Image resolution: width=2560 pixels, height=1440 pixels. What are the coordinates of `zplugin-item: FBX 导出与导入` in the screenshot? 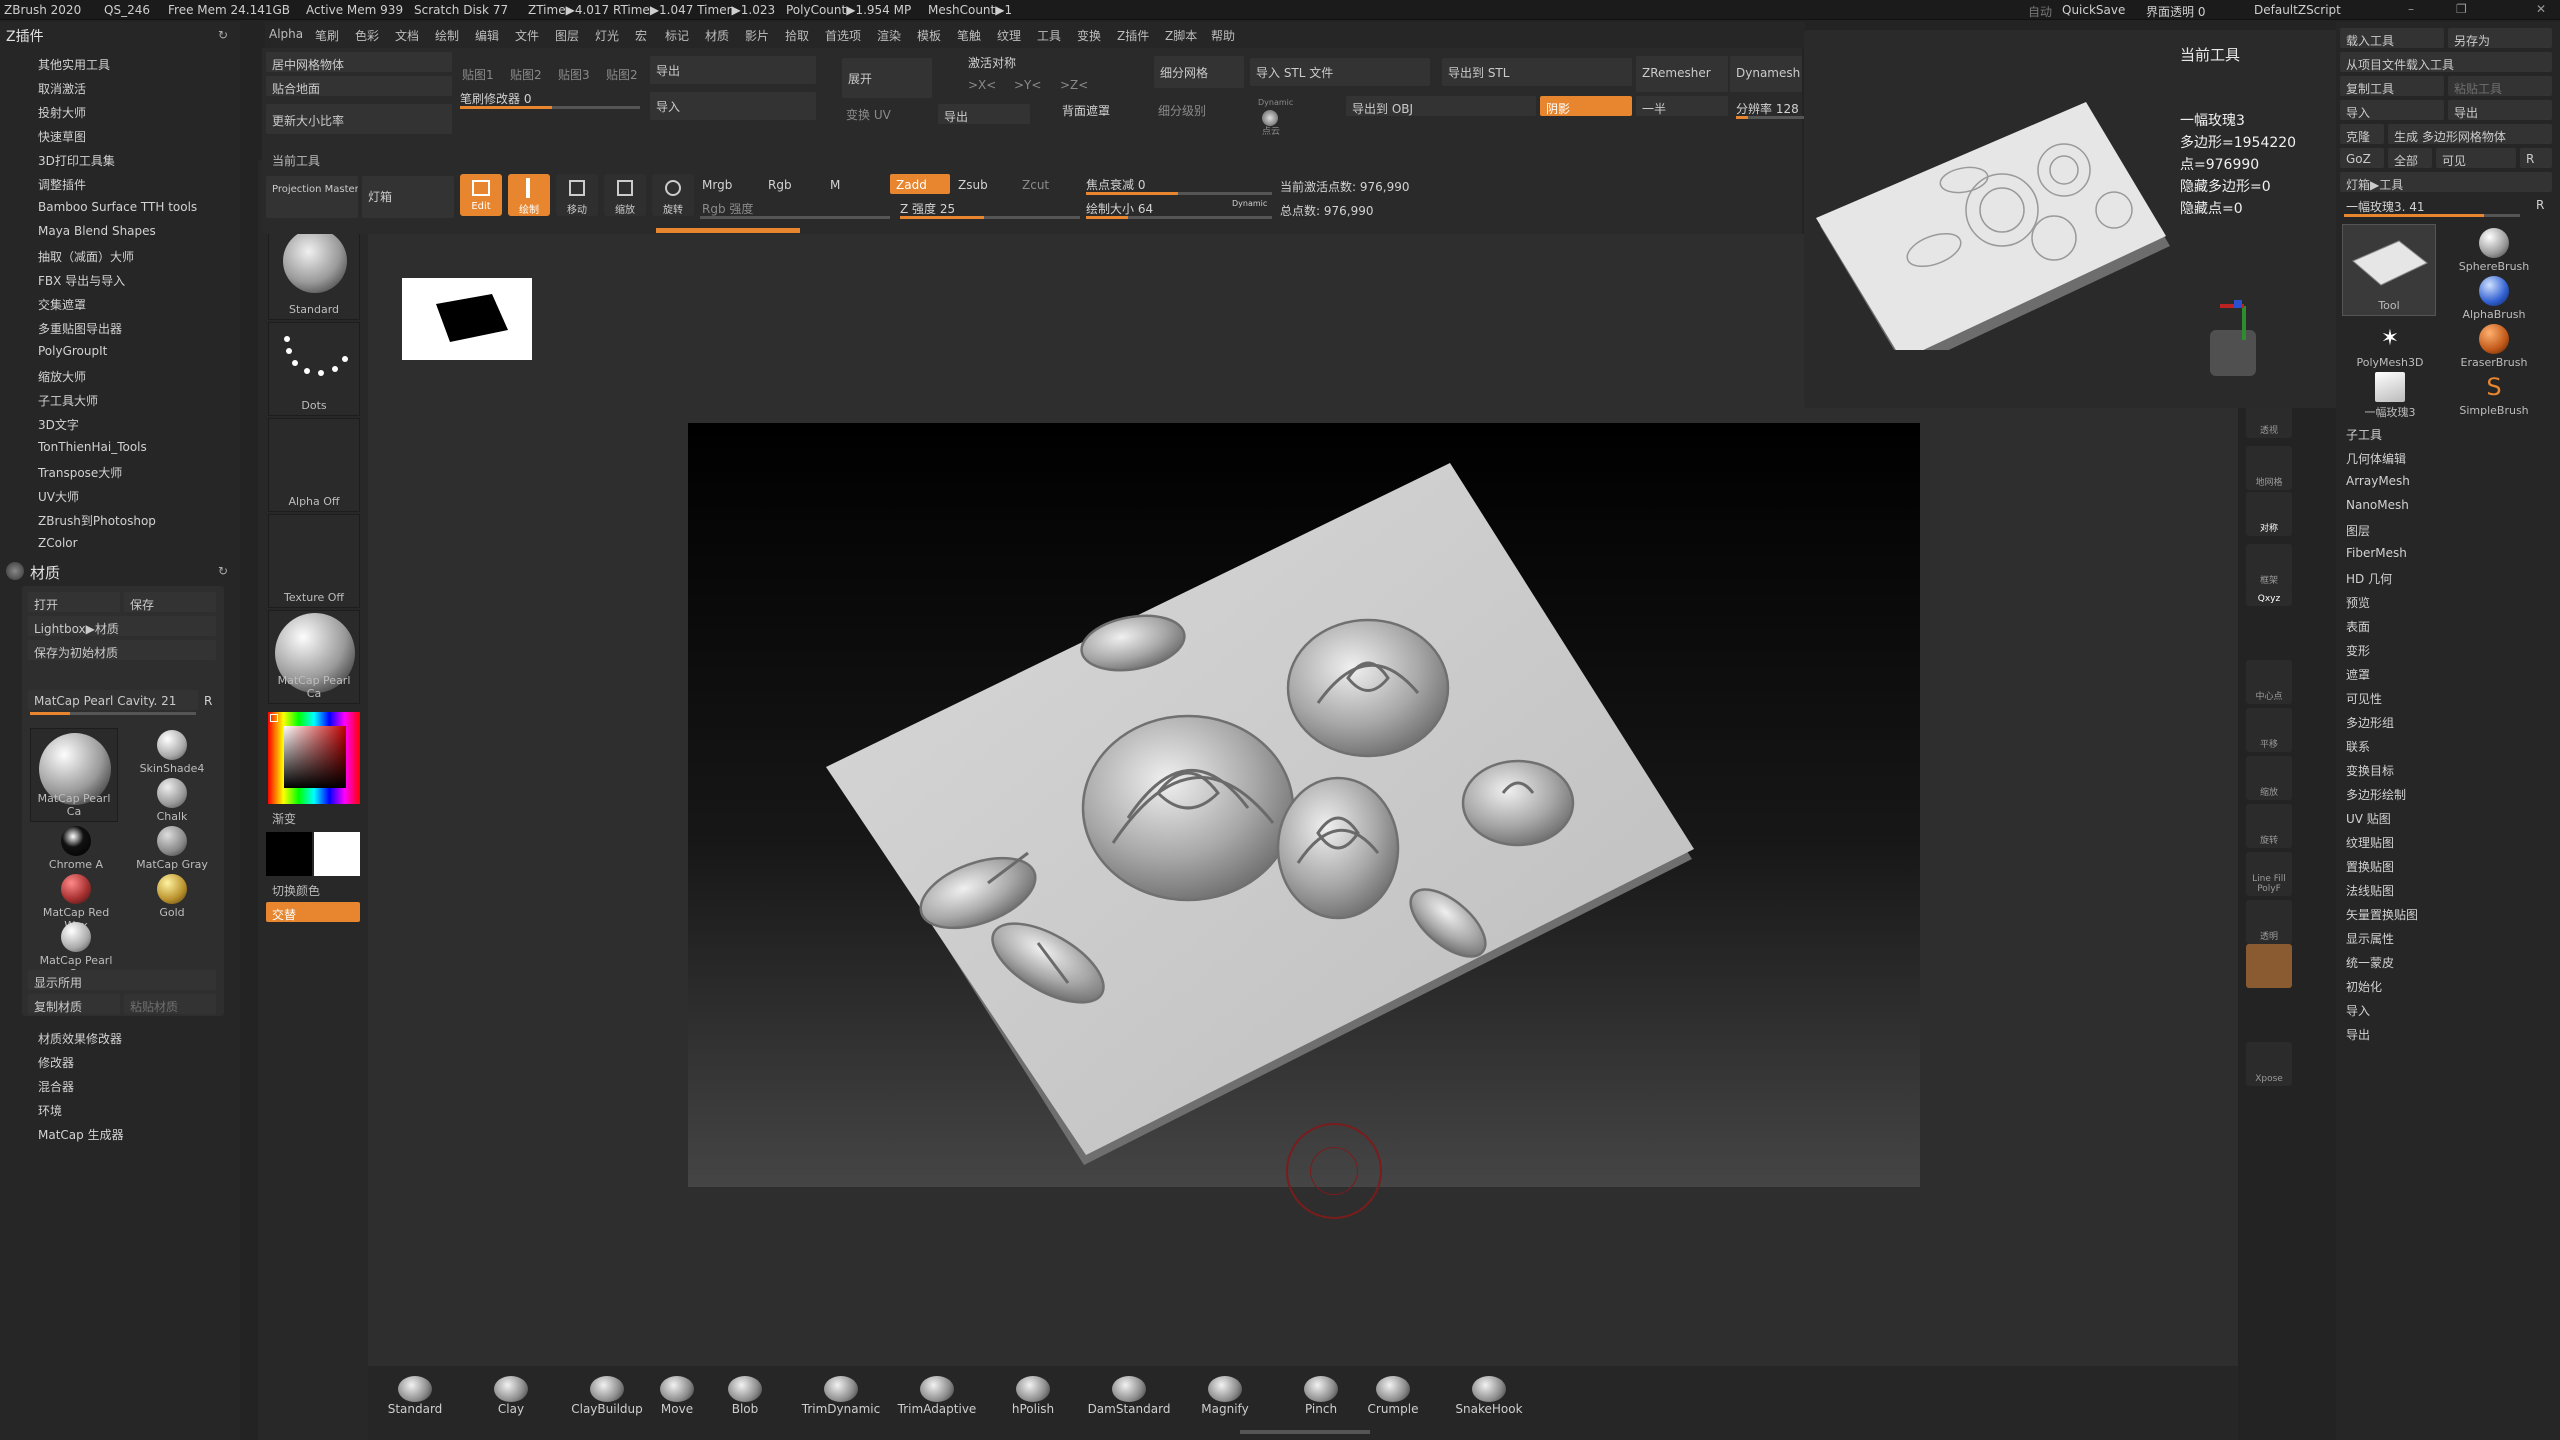 It's located at (81, 280).